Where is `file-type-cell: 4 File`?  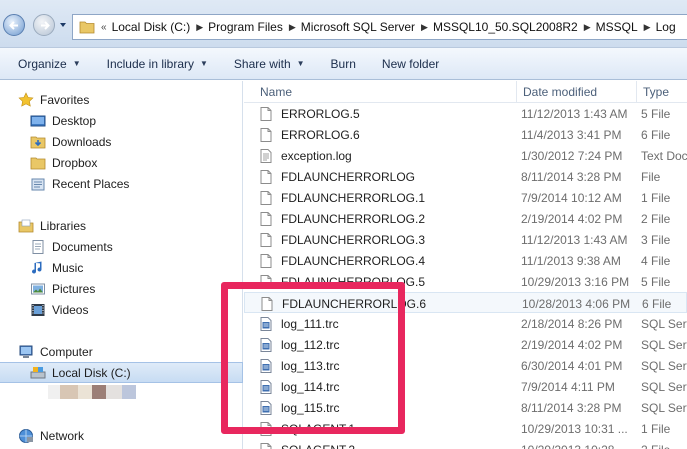 file-type-cell: 4 File is located at coordinates (656, 260).